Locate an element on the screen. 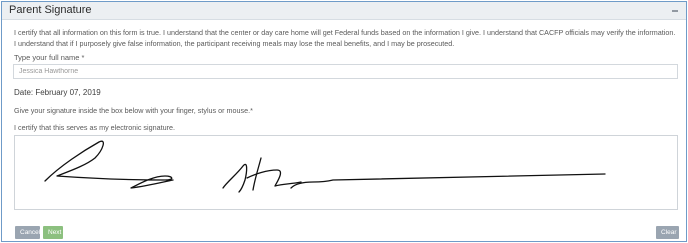  full-name-input is located at coordinates (345, 71).